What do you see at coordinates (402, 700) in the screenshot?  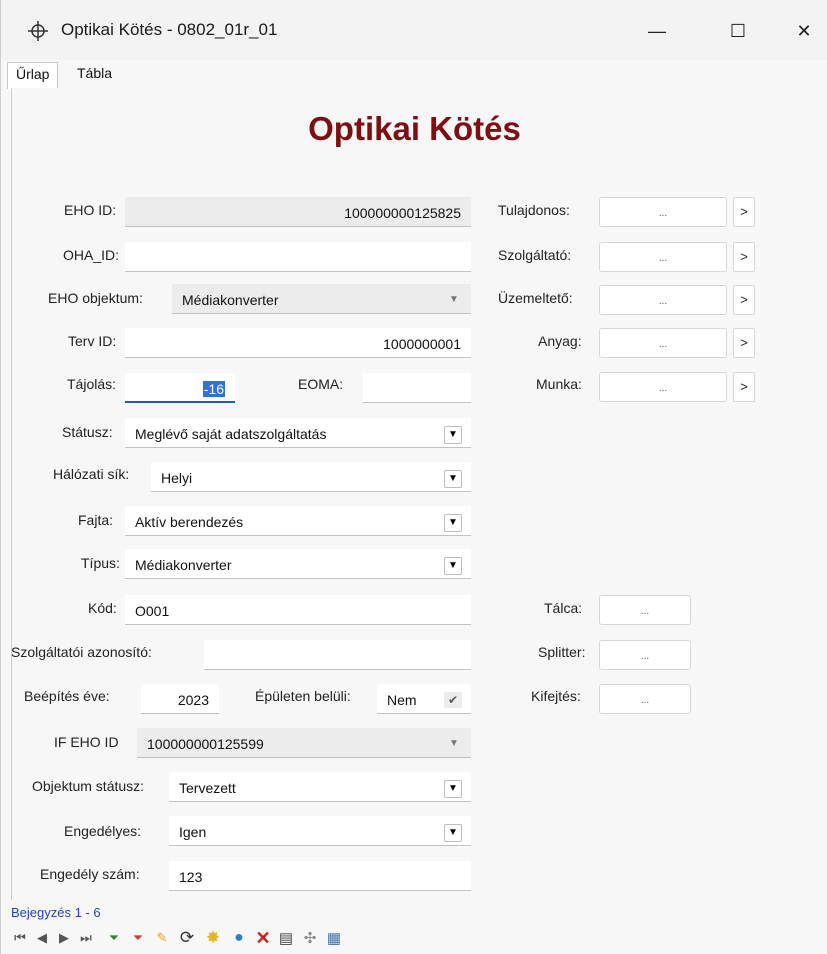 I see `epuleten-beluli-value: Nem` at bounding box center [402, 700].